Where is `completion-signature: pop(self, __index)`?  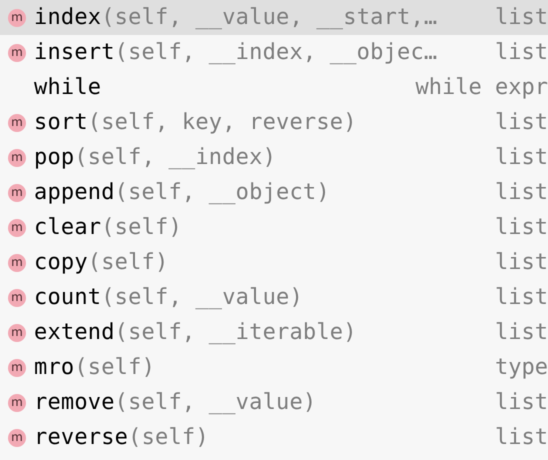
completion-signature: pop(self, __index) is located at coordinates (156, 157).